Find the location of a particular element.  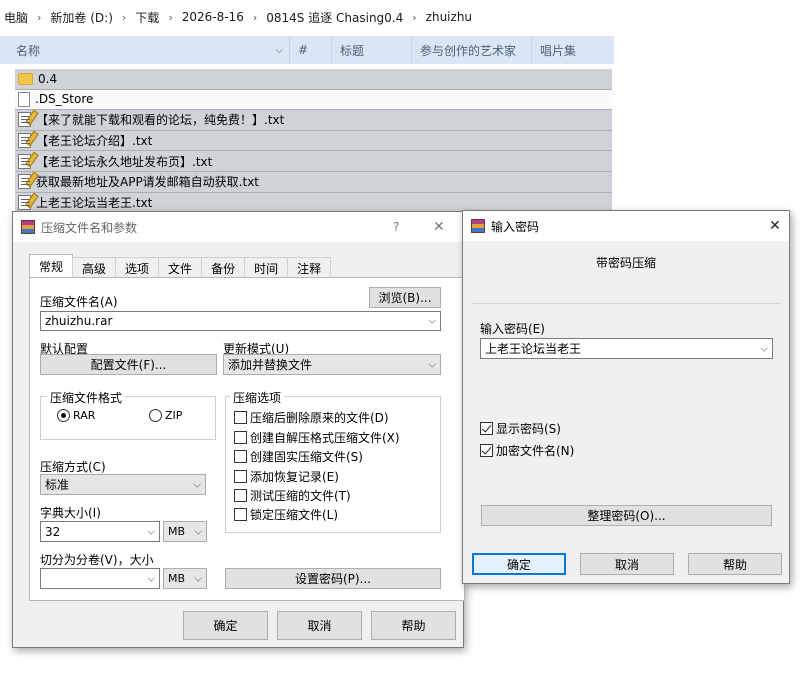

file-row: 【老王论坛永久地址发布页】.txt is located at coordinates (313, 161).